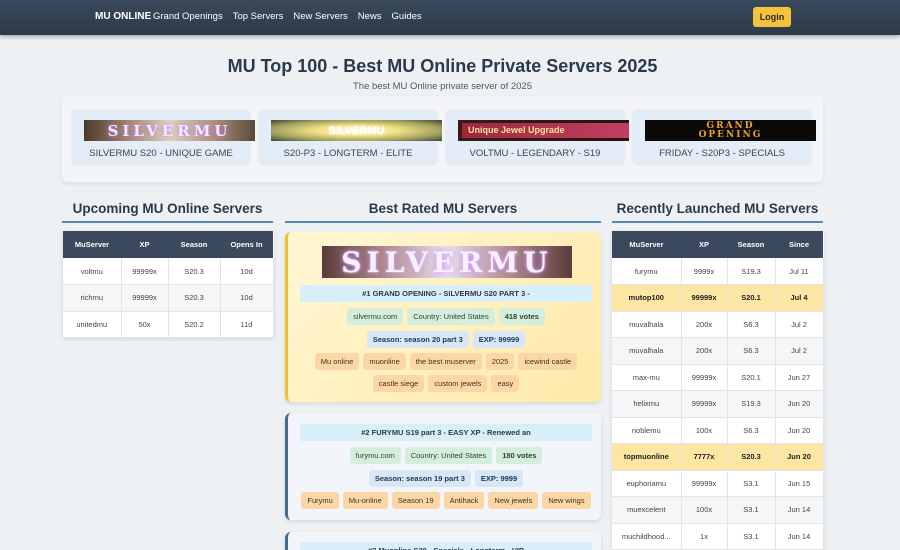 This screenshot has width=900, height=550. What do you see at coordinates (500, 361) in the screenshot?
I see `server-tag: 2025` at bounding box center [500, 361].